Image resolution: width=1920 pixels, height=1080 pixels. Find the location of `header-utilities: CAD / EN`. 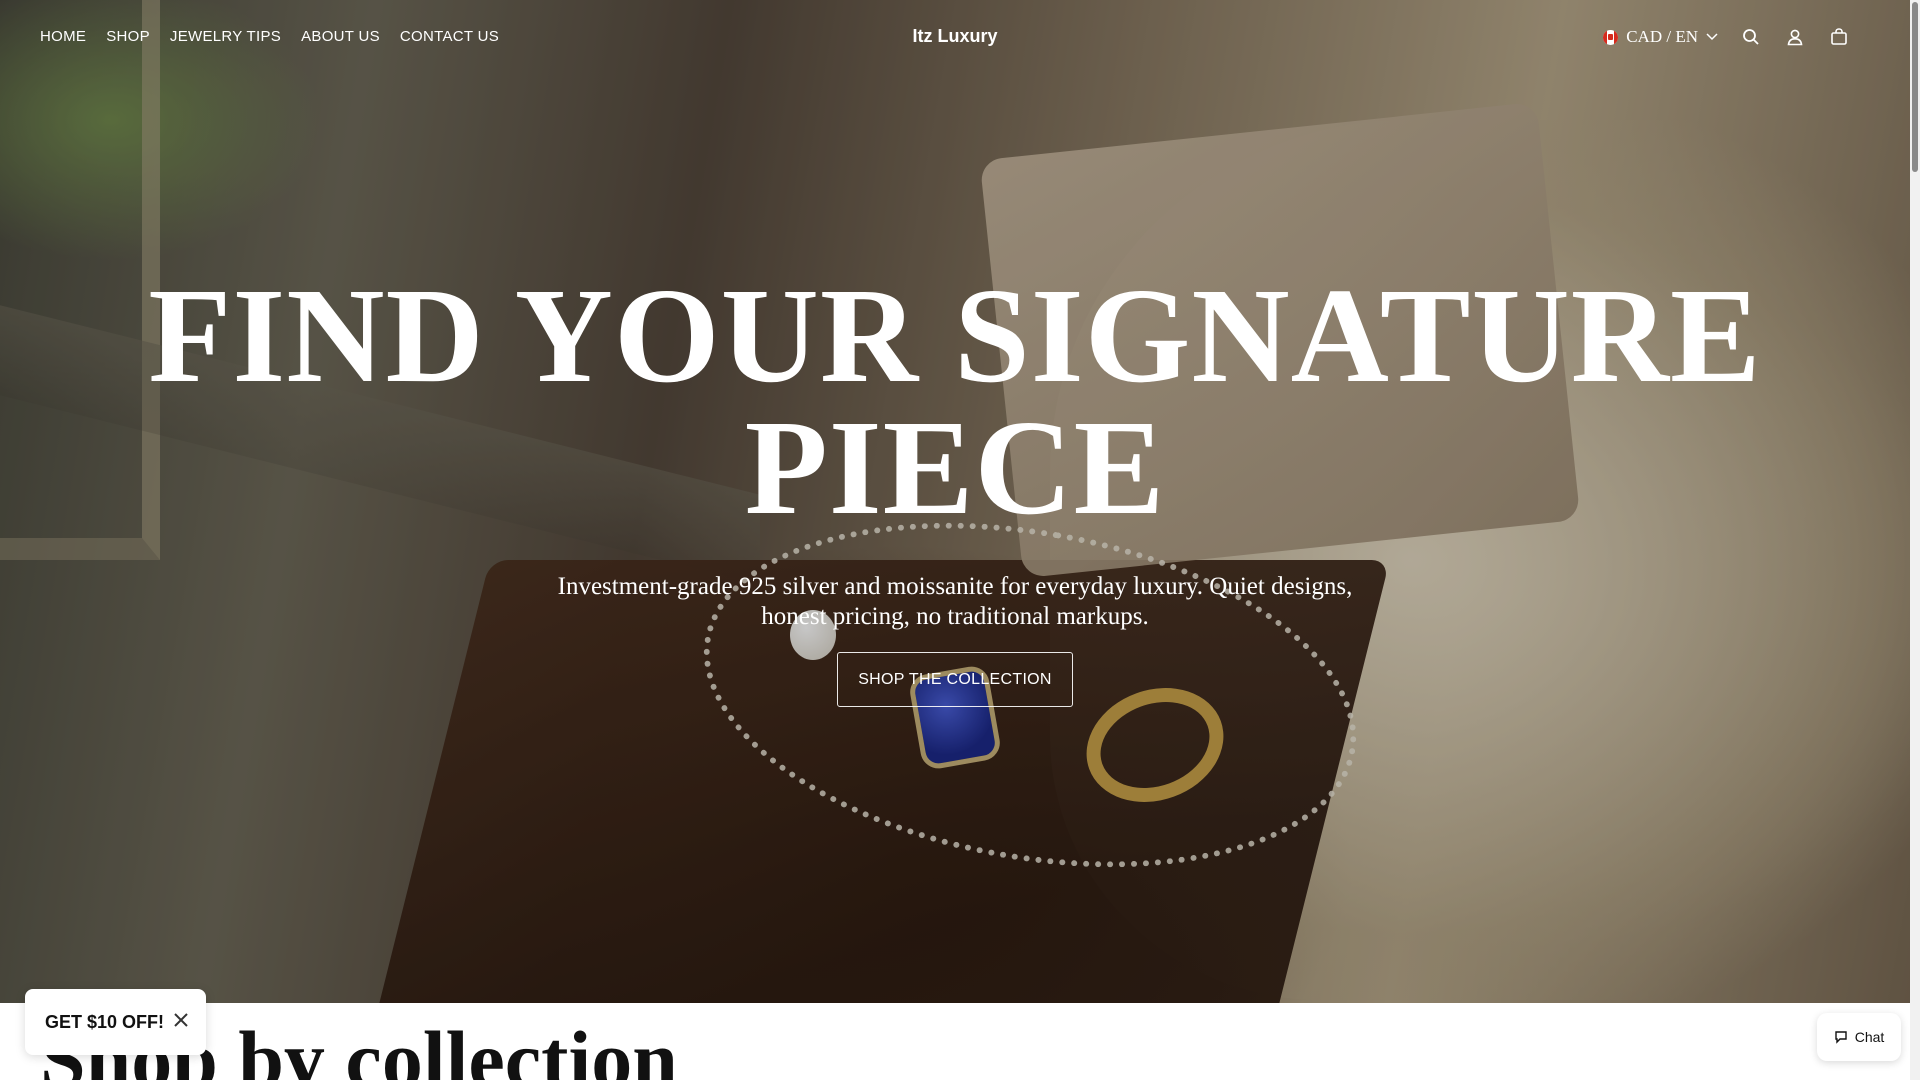

header-utilities: CAD / EN is located at coordinates (1726, 37).